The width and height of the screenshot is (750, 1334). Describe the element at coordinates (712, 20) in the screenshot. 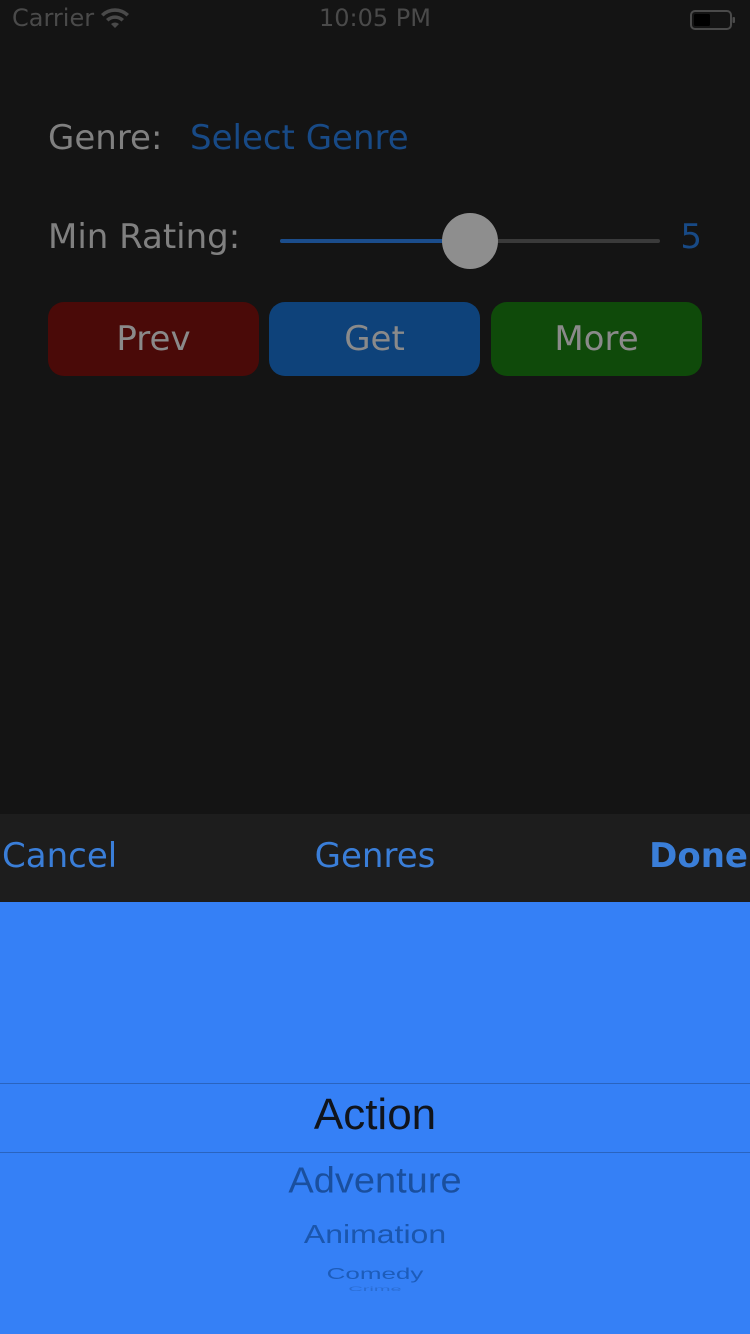

I see `battery-icon` at that location.